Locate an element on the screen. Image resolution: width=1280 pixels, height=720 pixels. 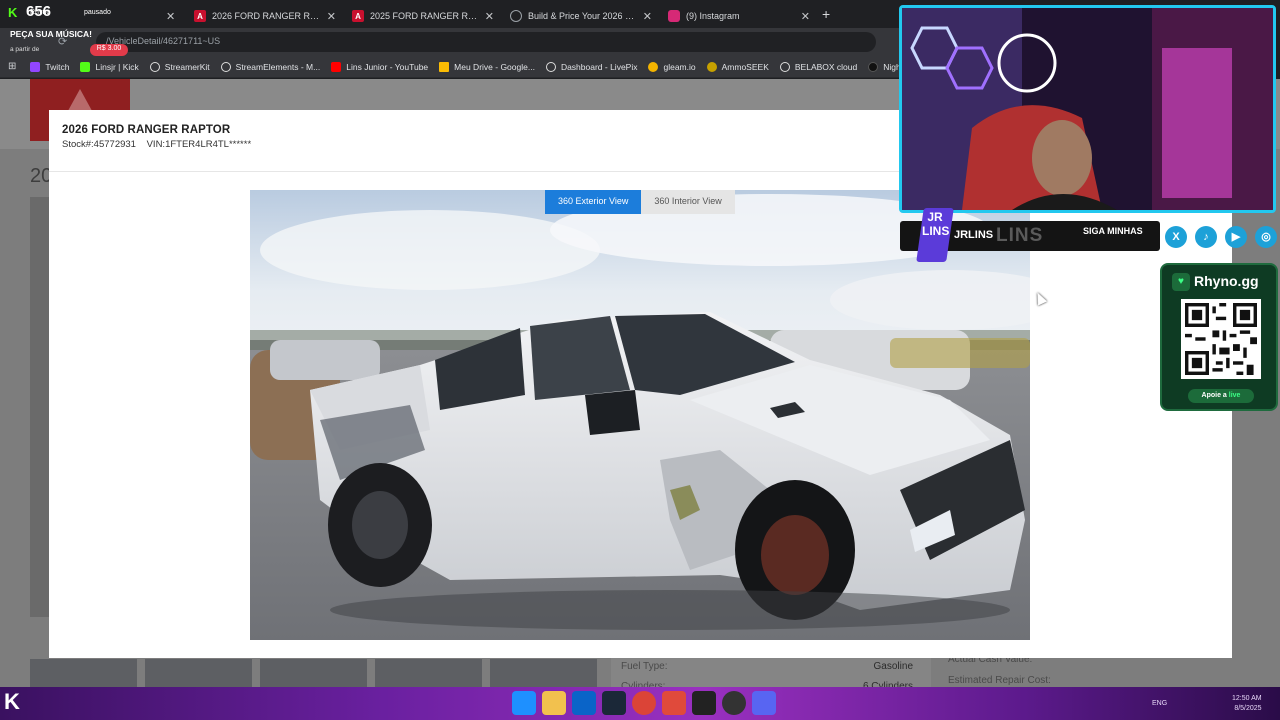
bookmark-belabox: BELABOX cloud is located at coordinates (818, 66).